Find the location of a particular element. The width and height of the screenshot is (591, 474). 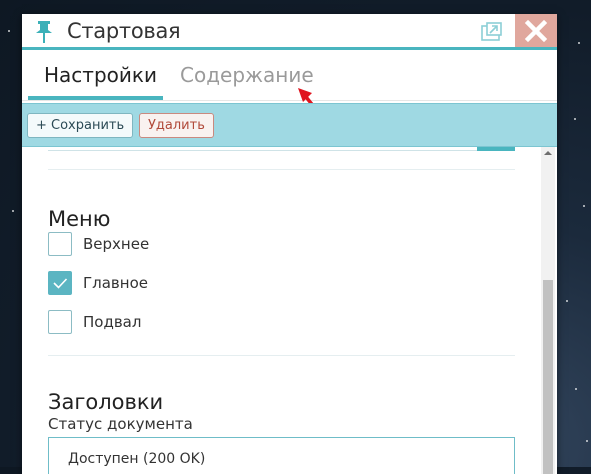

checkbox-top-menu is located at coordinates (60, 244).